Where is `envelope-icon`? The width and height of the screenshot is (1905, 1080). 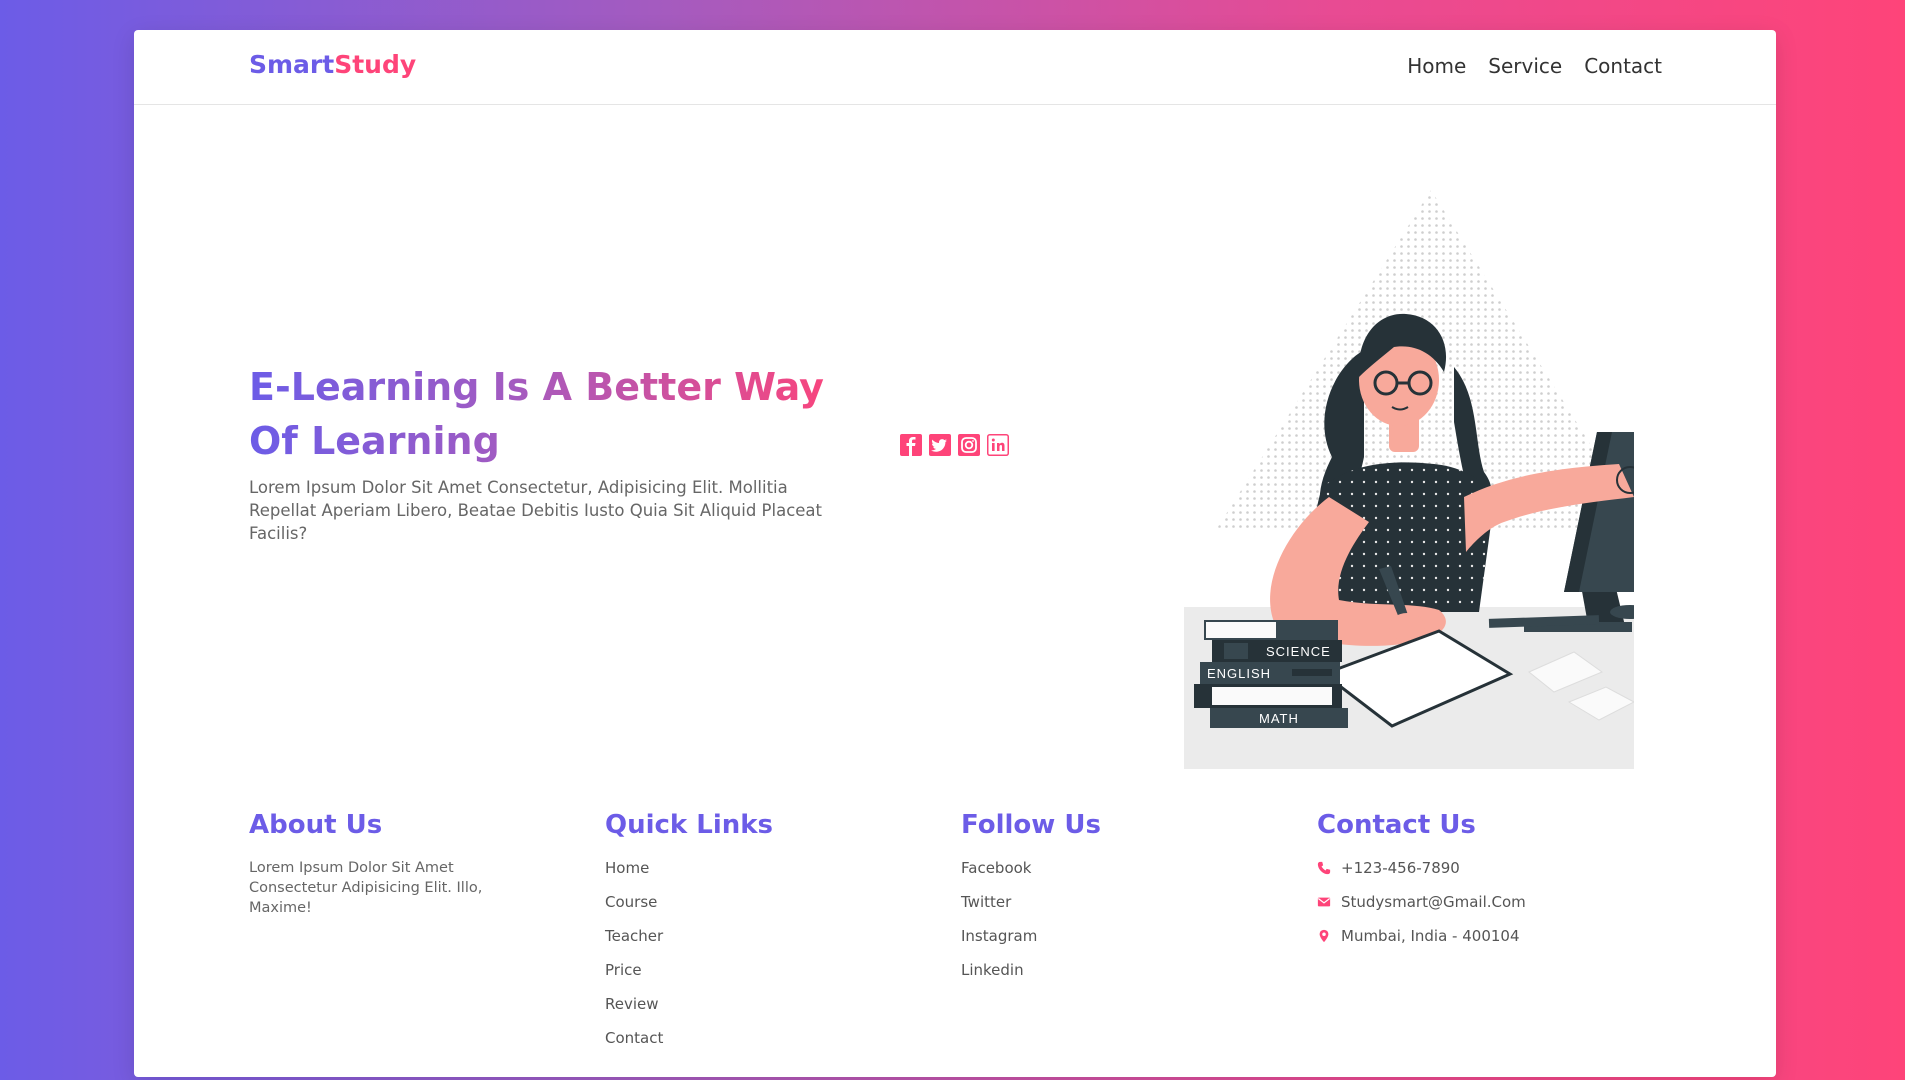
envelope-icon is located at coordinates (1324, 902).